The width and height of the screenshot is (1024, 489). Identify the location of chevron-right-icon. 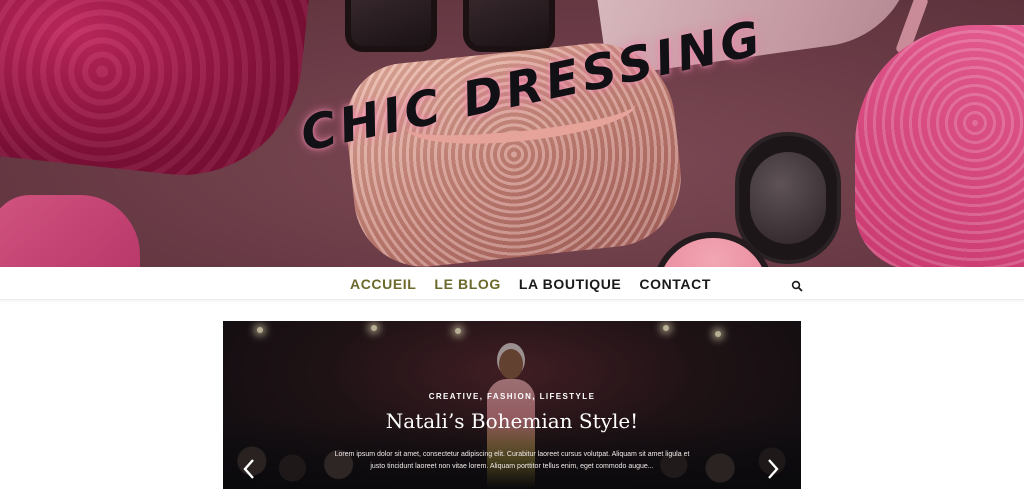
(773, 469).